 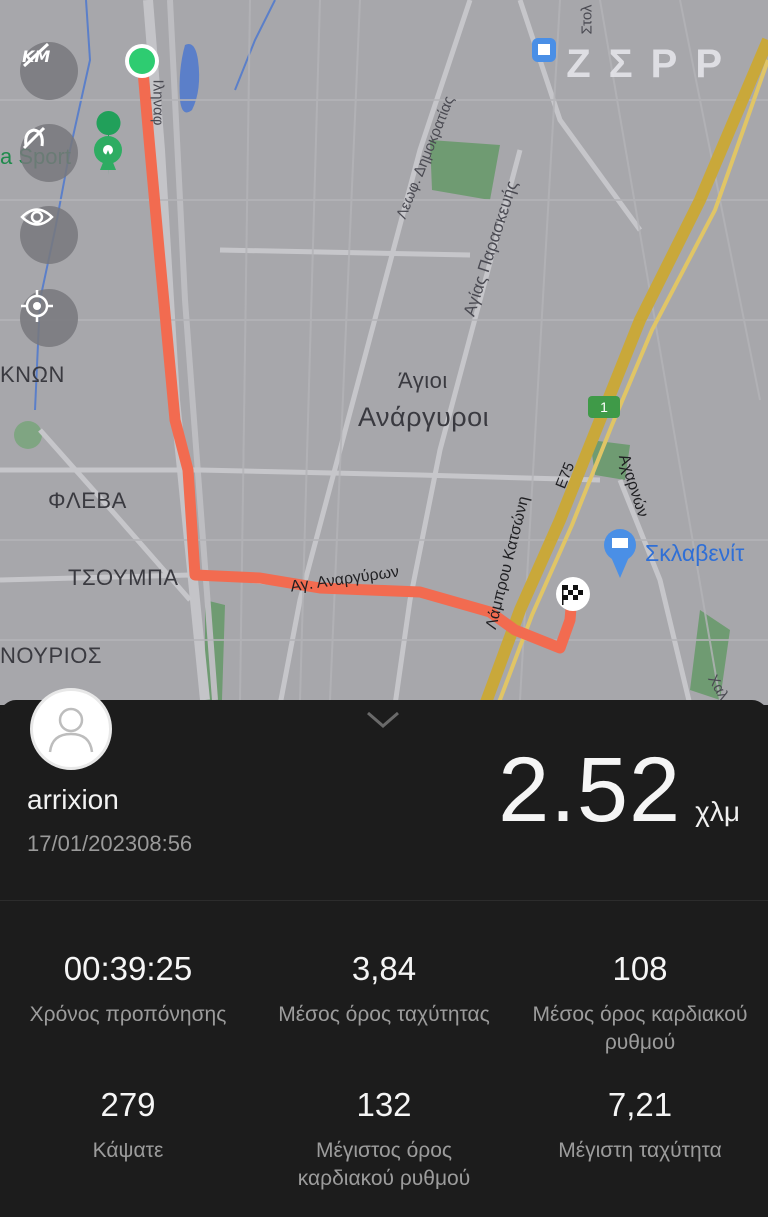 I want to click on stat-average-speed: 3,84 Μέσος όρος ταχύτητας, so click(x=384, y=990).